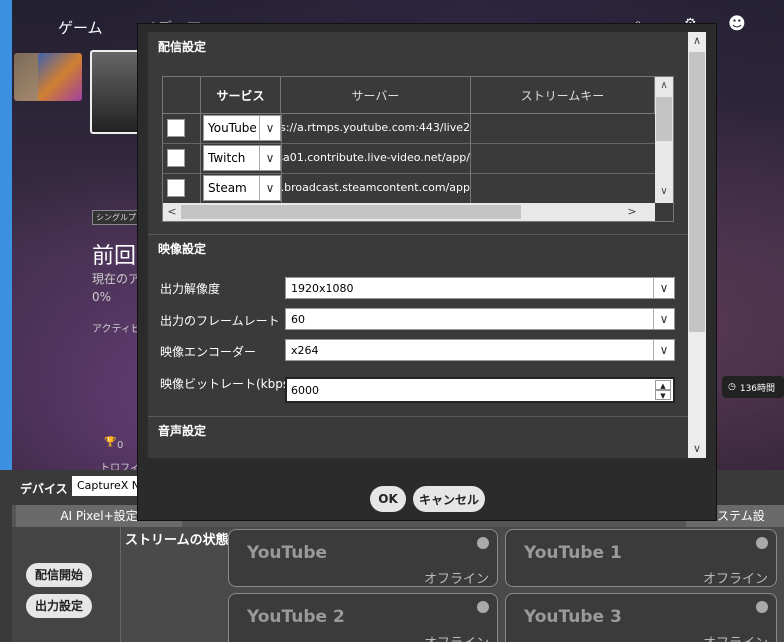 The width and height of the screenshot is (784, 642). I want to click on video-settings-title: 映像設定, so click(182, 249).